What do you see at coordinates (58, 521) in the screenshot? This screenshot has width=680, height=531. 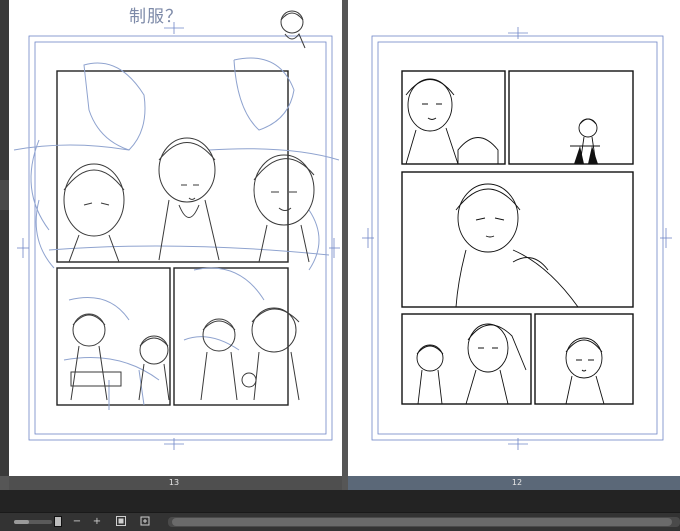 I see `zoom-slider-handle` at bounding box center [58, 521].